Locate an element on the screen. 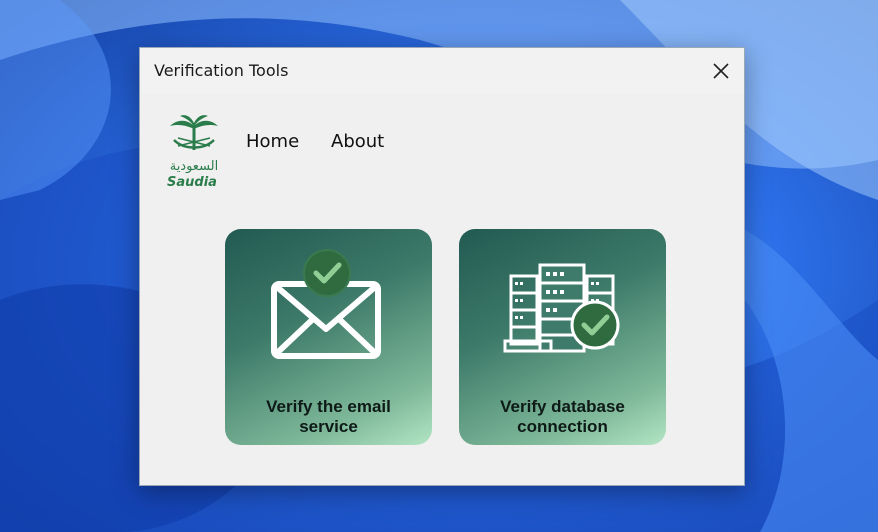  nav-about: About is located at coordinates (357, 141).